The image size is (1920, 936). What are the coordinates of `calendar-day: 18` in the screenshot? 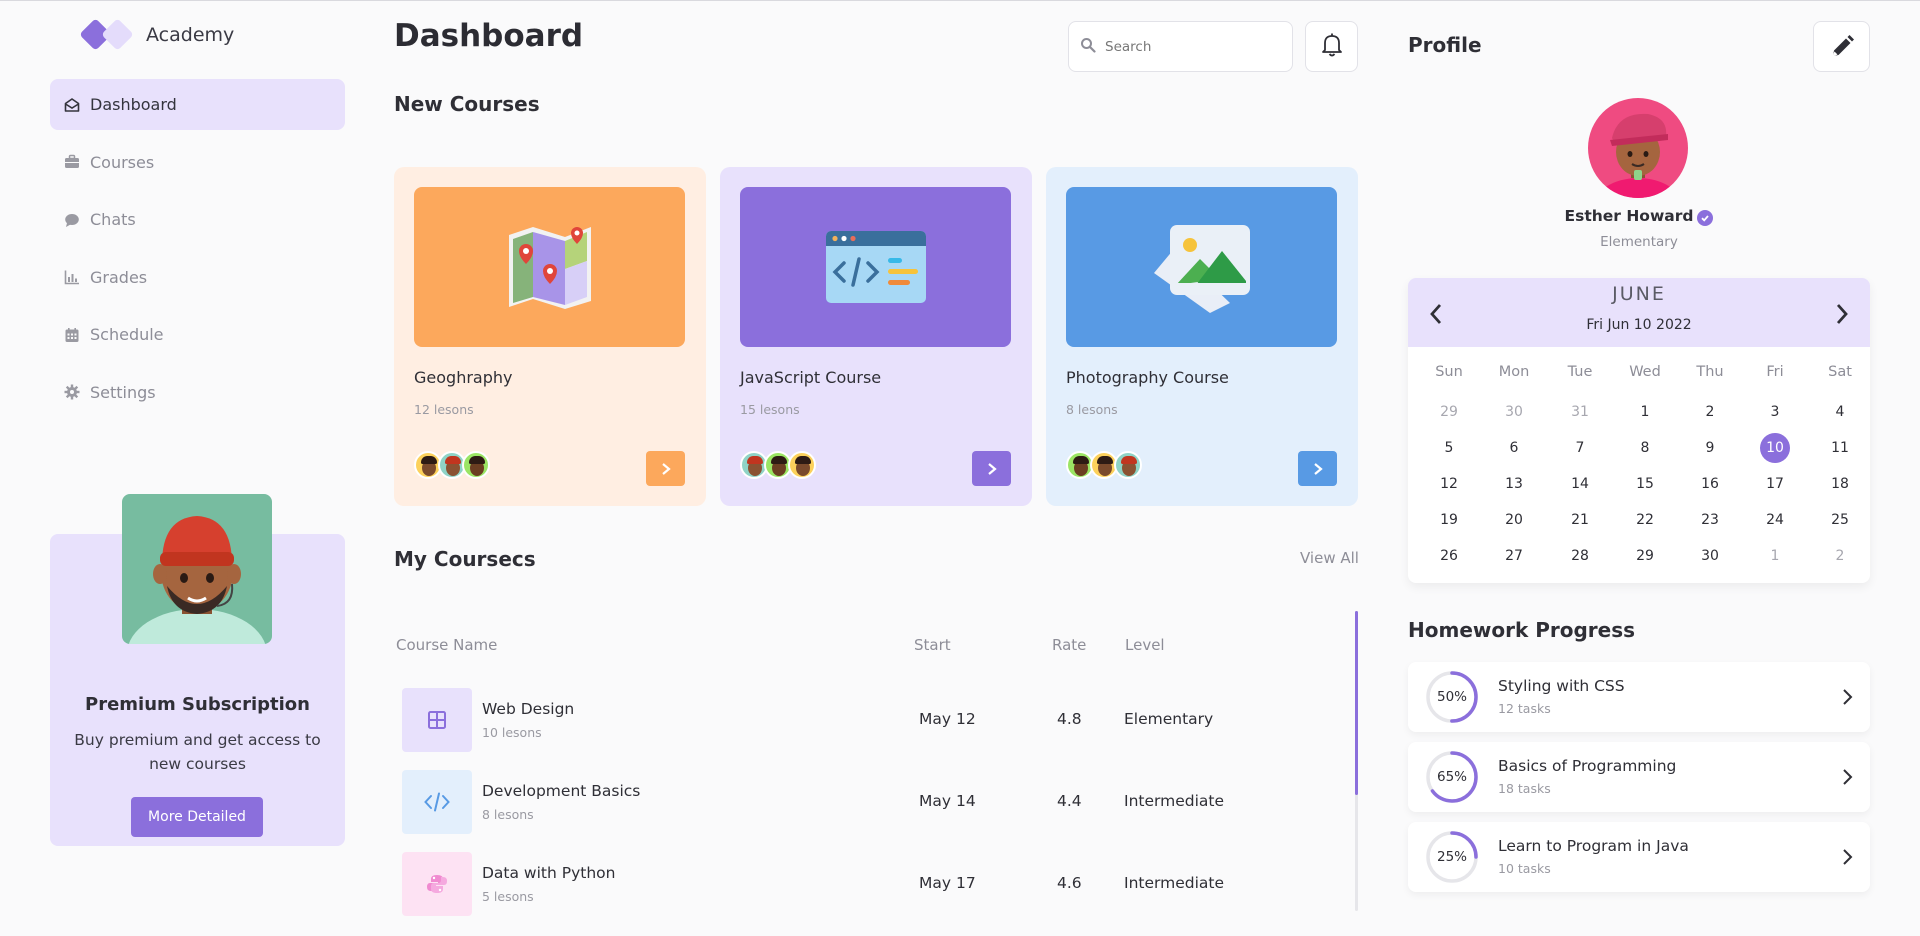 It's located at (1840, 484).